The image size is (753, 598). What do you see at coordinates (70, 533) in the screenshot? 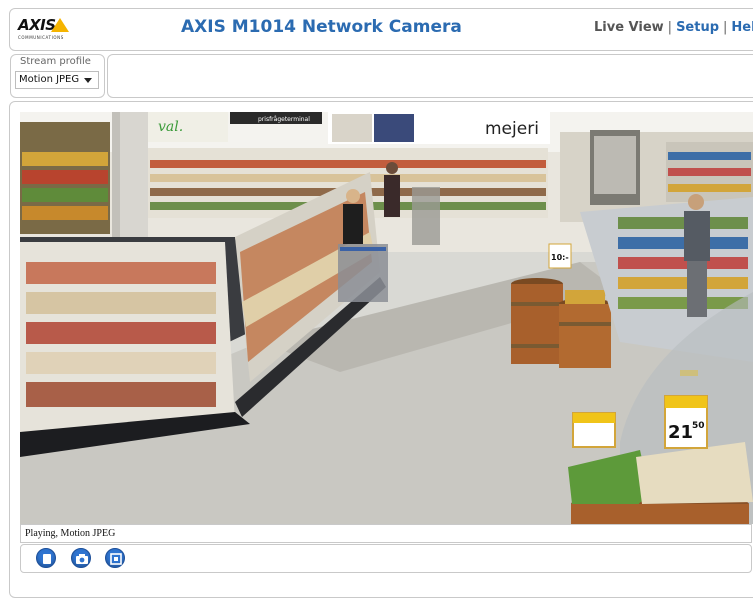
I see `status-text: Playing, Motion JPEG` at bounding box center [70, 533].